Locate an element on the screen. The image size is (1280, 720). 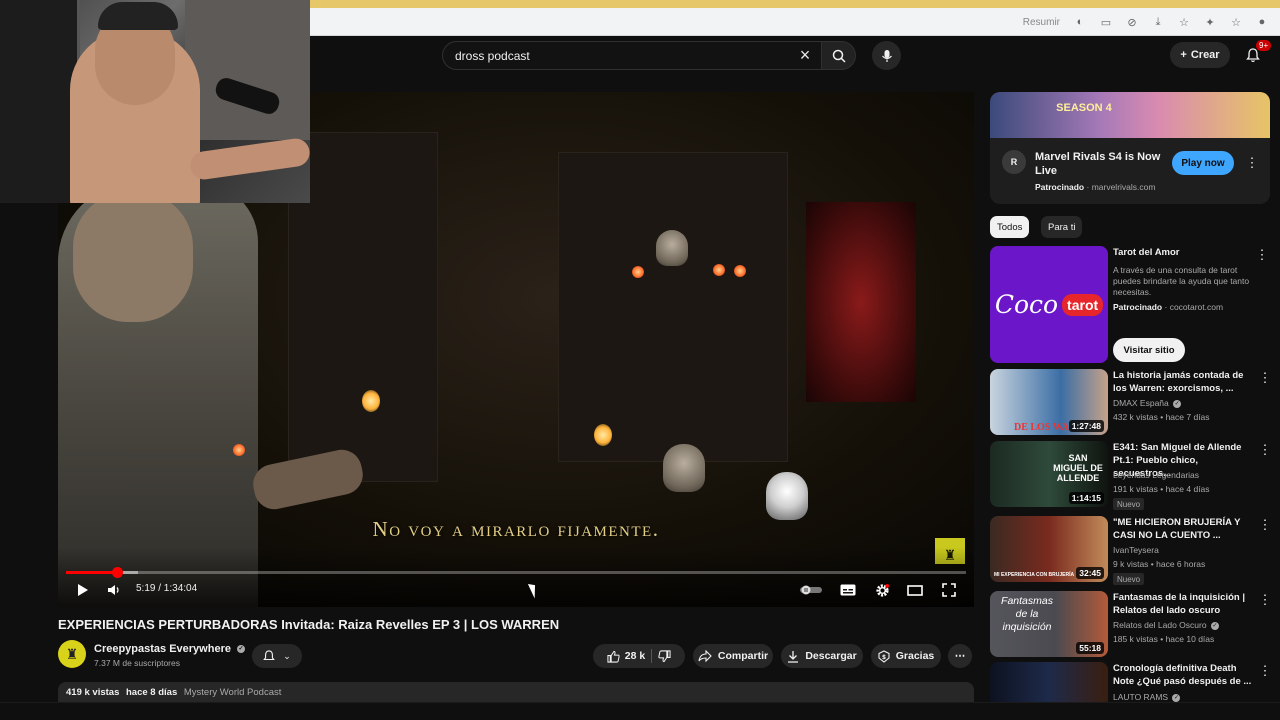
eye-off-icon: ⊘ is located at coordinates (1132, 22).